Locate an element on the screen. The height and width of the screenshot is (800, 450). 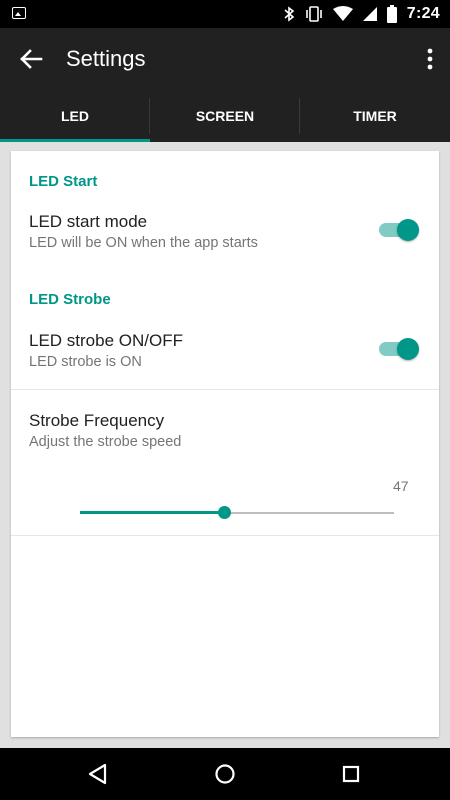
tab-led: LED is located at coordinates (75, 116).